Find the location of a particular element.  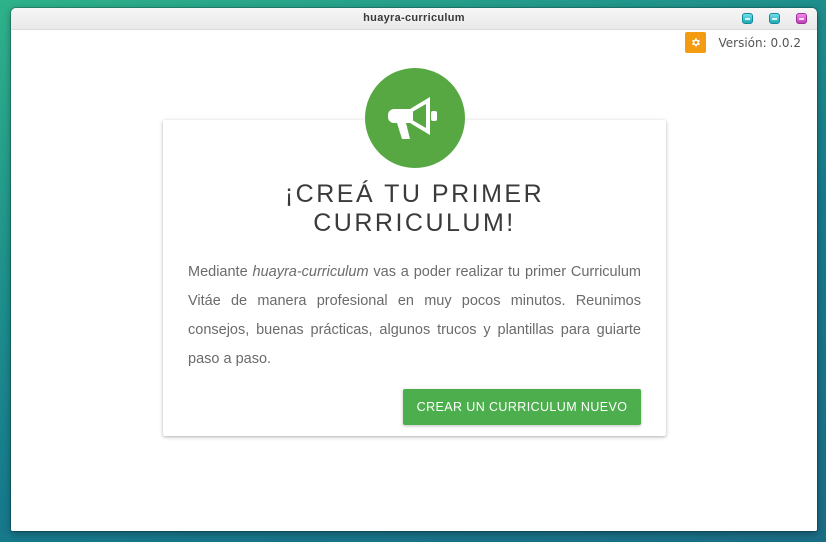

window-controls is located at coordinates (774, 18).